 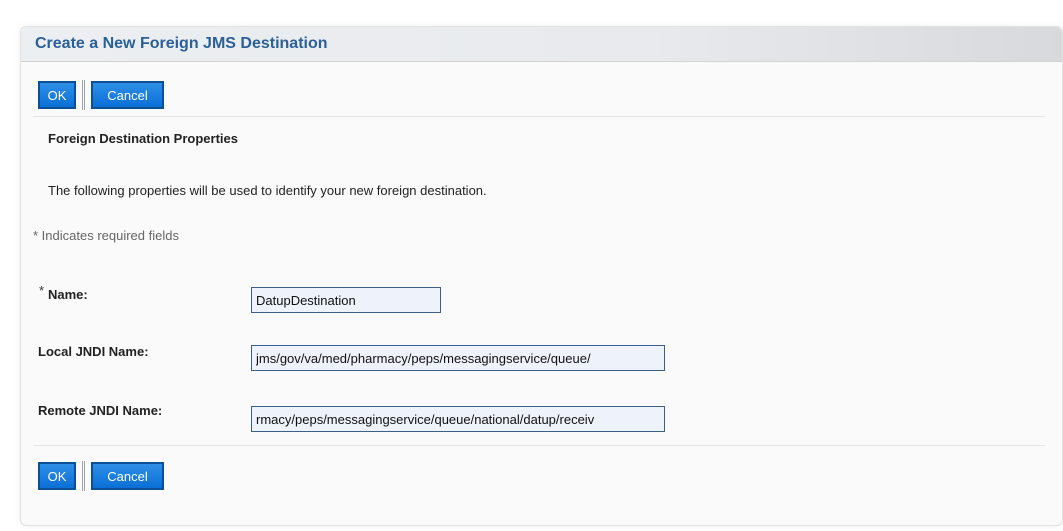 What do you see at coordinates (57, 476) in the screenshot?
I see `ok-button-bottom: OK` at bounding box center [57, 476].